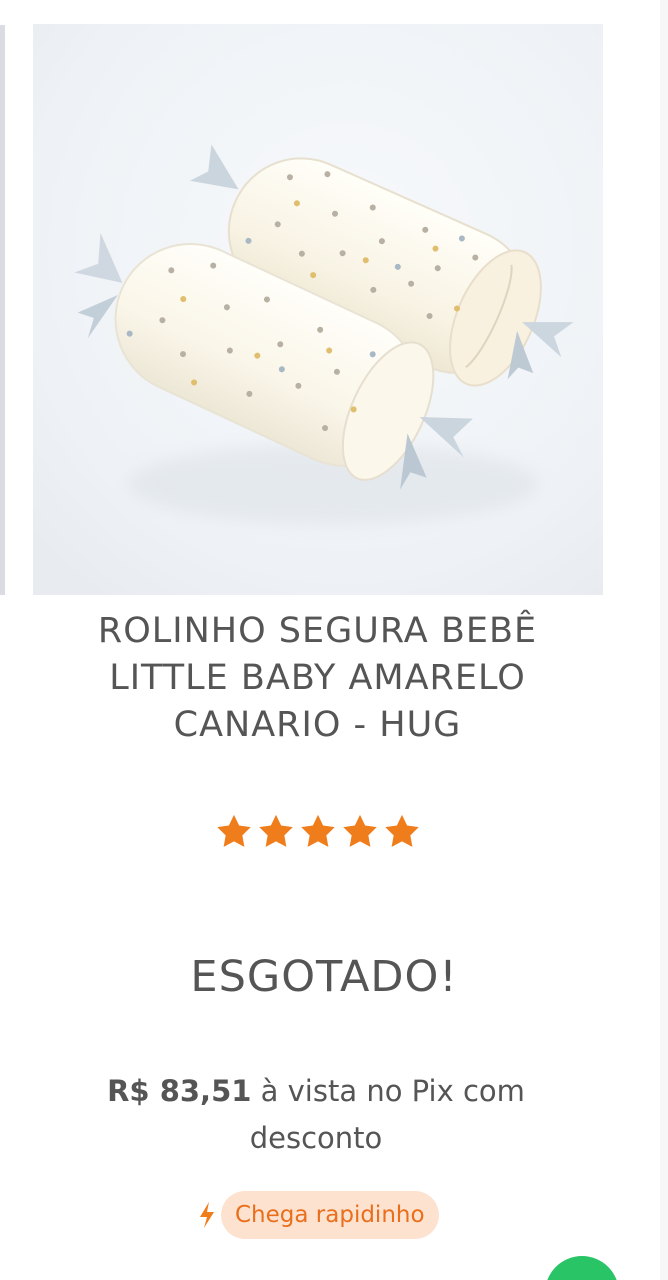 Image resolution: width=668 pixels, height=1280 pixels. I want to click on delivery-label: Chega rapidinho, so click(330, 1215).